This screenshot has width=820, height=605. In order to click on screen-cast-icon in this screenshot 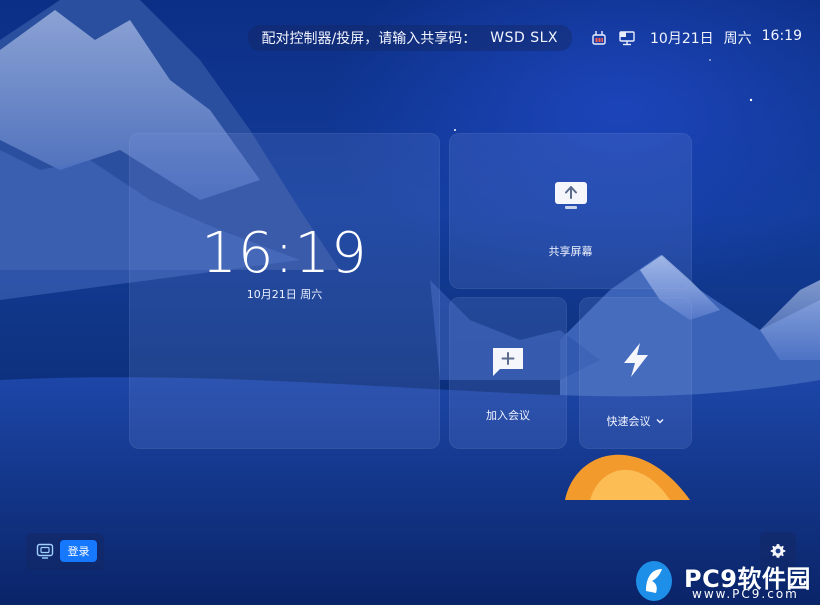, I will do `click(45, 551)`.